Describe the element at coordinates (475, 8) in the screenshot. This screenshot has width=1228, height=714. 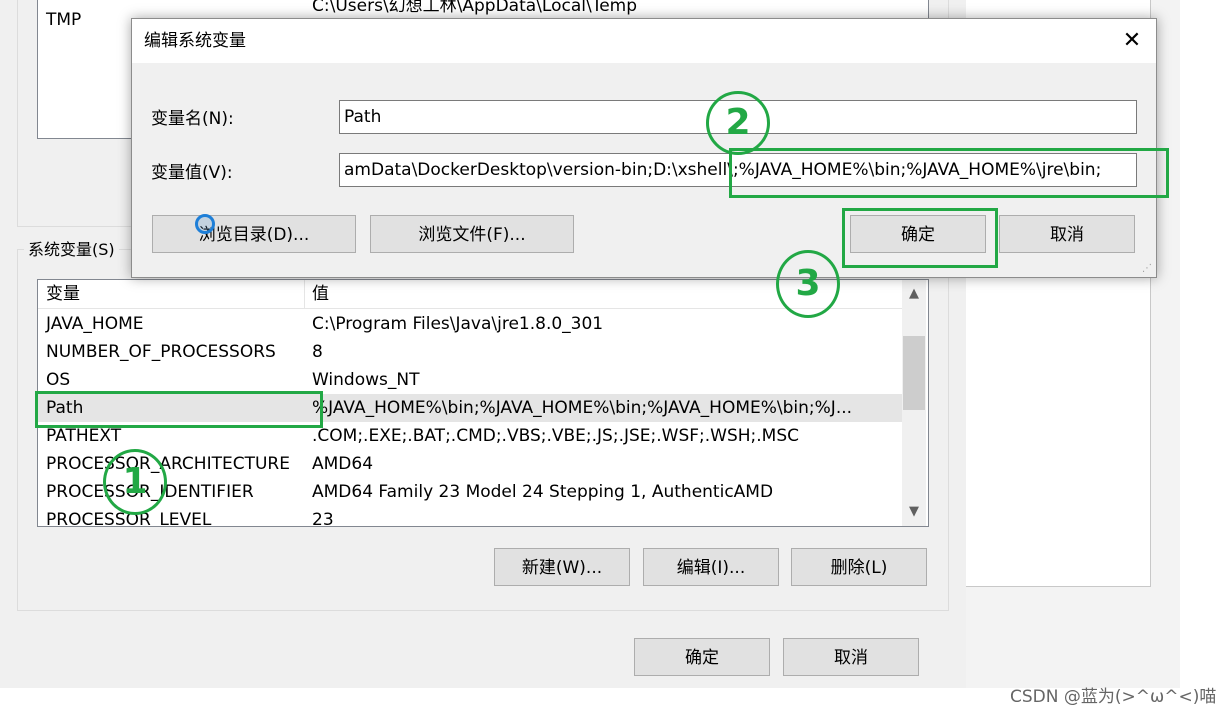
I see `user-var-value: C:\Users\幻想工林\AppData\Local\Temp` at that location.